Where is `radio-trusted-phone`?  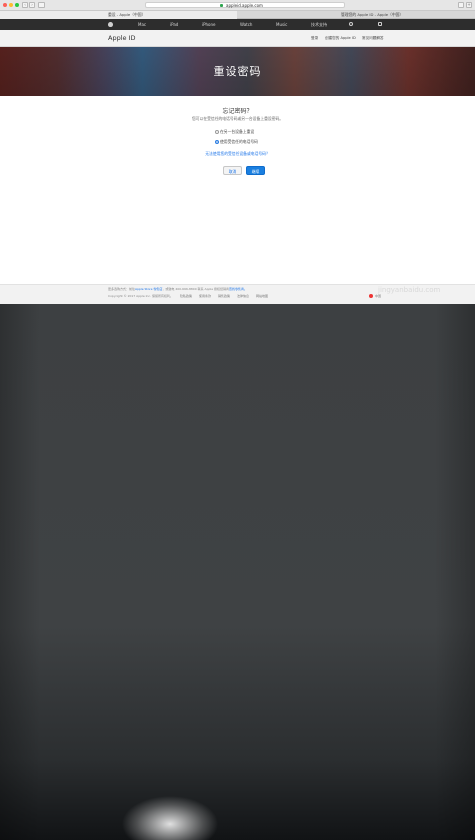 radio-trusted-phone is located at coordinates (217, 142).